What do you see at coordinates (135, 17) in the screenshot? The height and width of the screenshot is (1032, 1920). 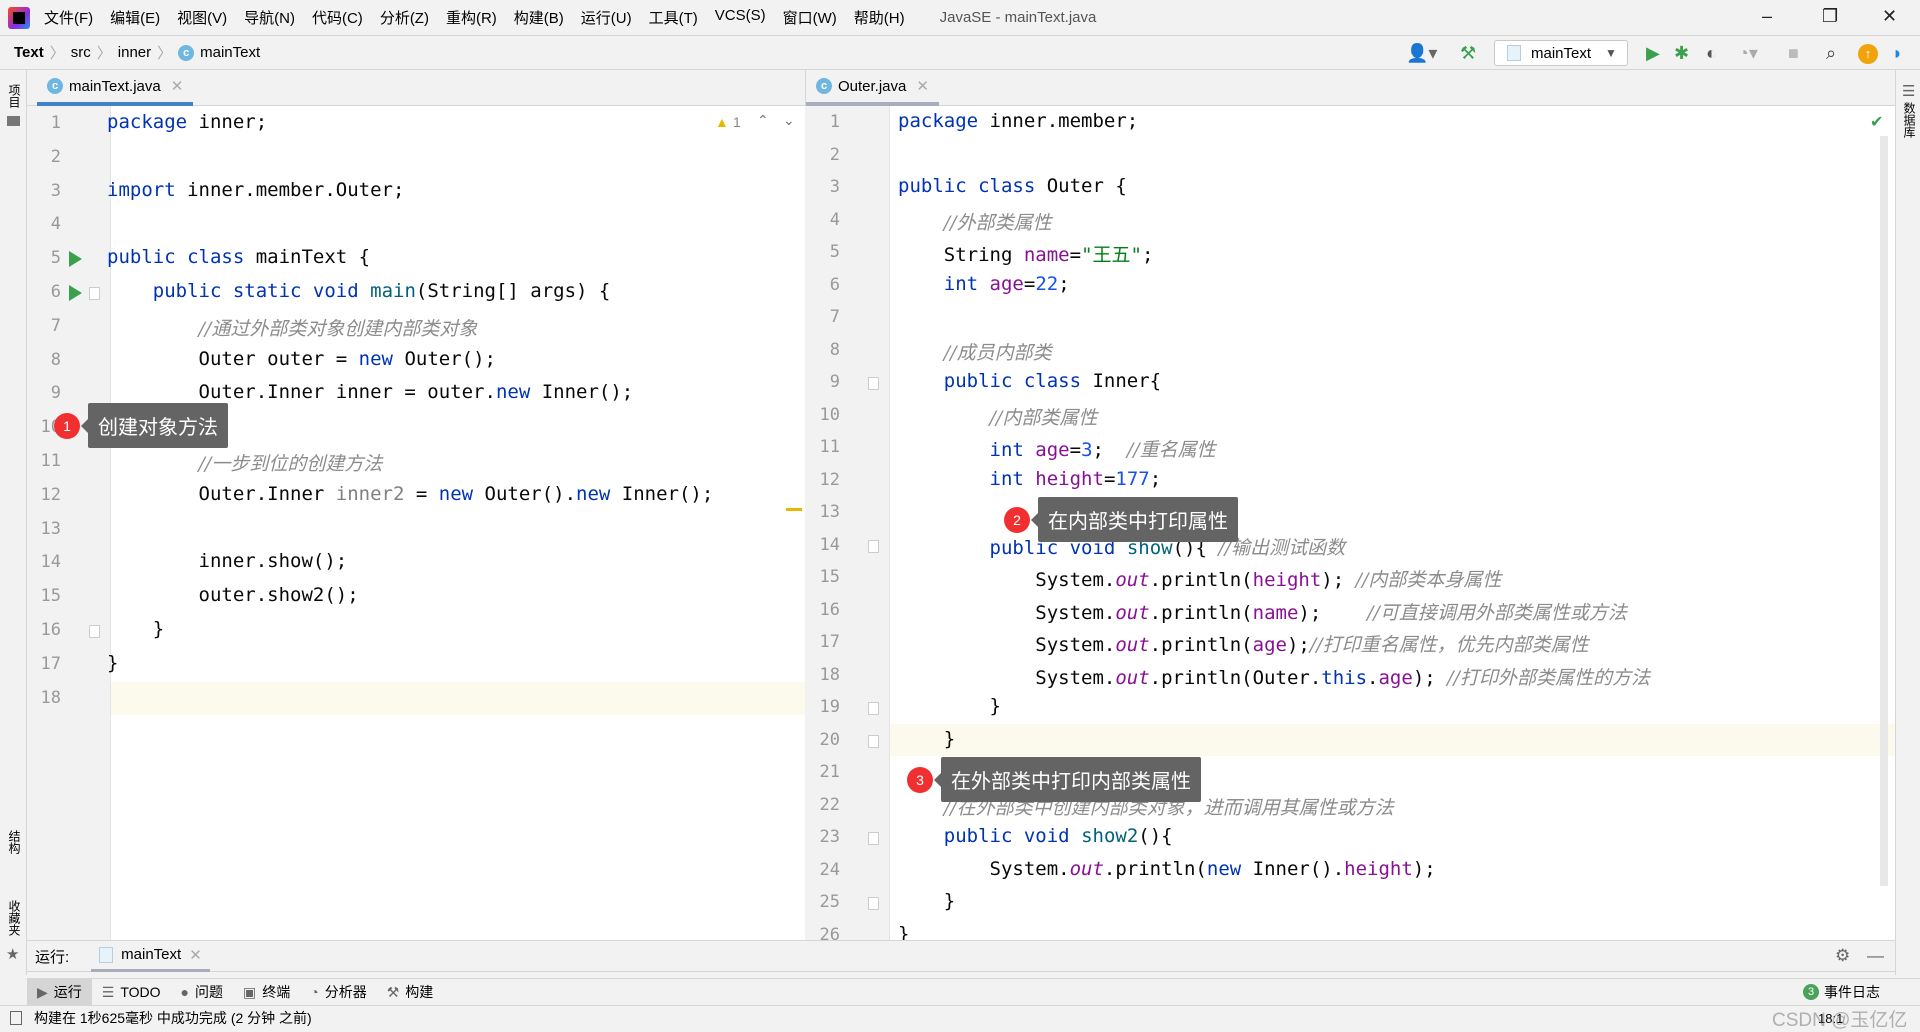 I see `menu-item: 编辑(E)` at bounding box center [135, 17].